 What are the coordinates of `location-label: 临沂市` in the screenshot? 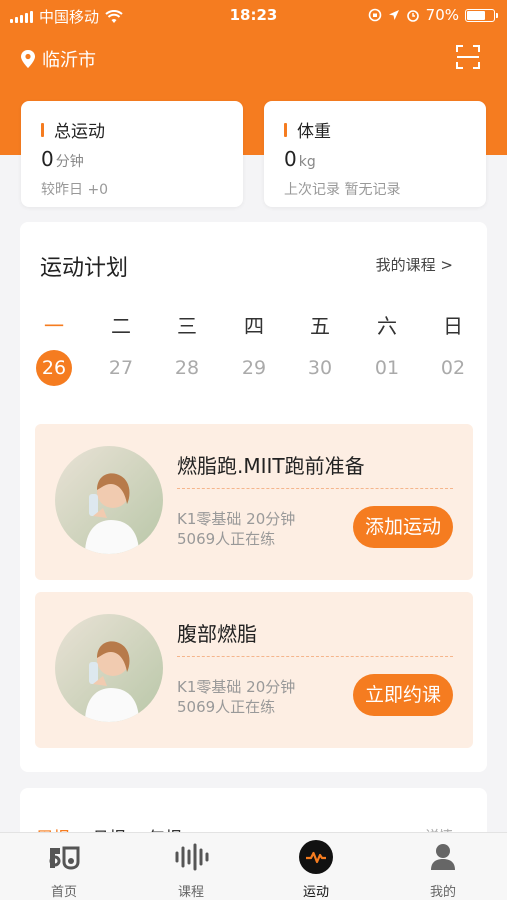 It's located at (69, 60).